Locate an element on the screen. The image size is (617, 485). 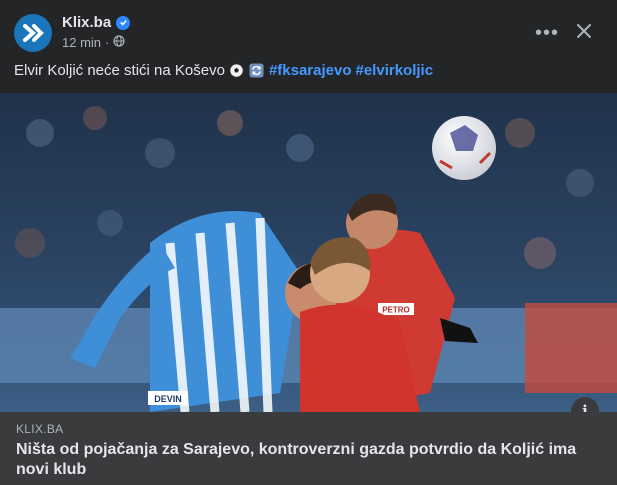
close-button is located at coordinates (584, 31).